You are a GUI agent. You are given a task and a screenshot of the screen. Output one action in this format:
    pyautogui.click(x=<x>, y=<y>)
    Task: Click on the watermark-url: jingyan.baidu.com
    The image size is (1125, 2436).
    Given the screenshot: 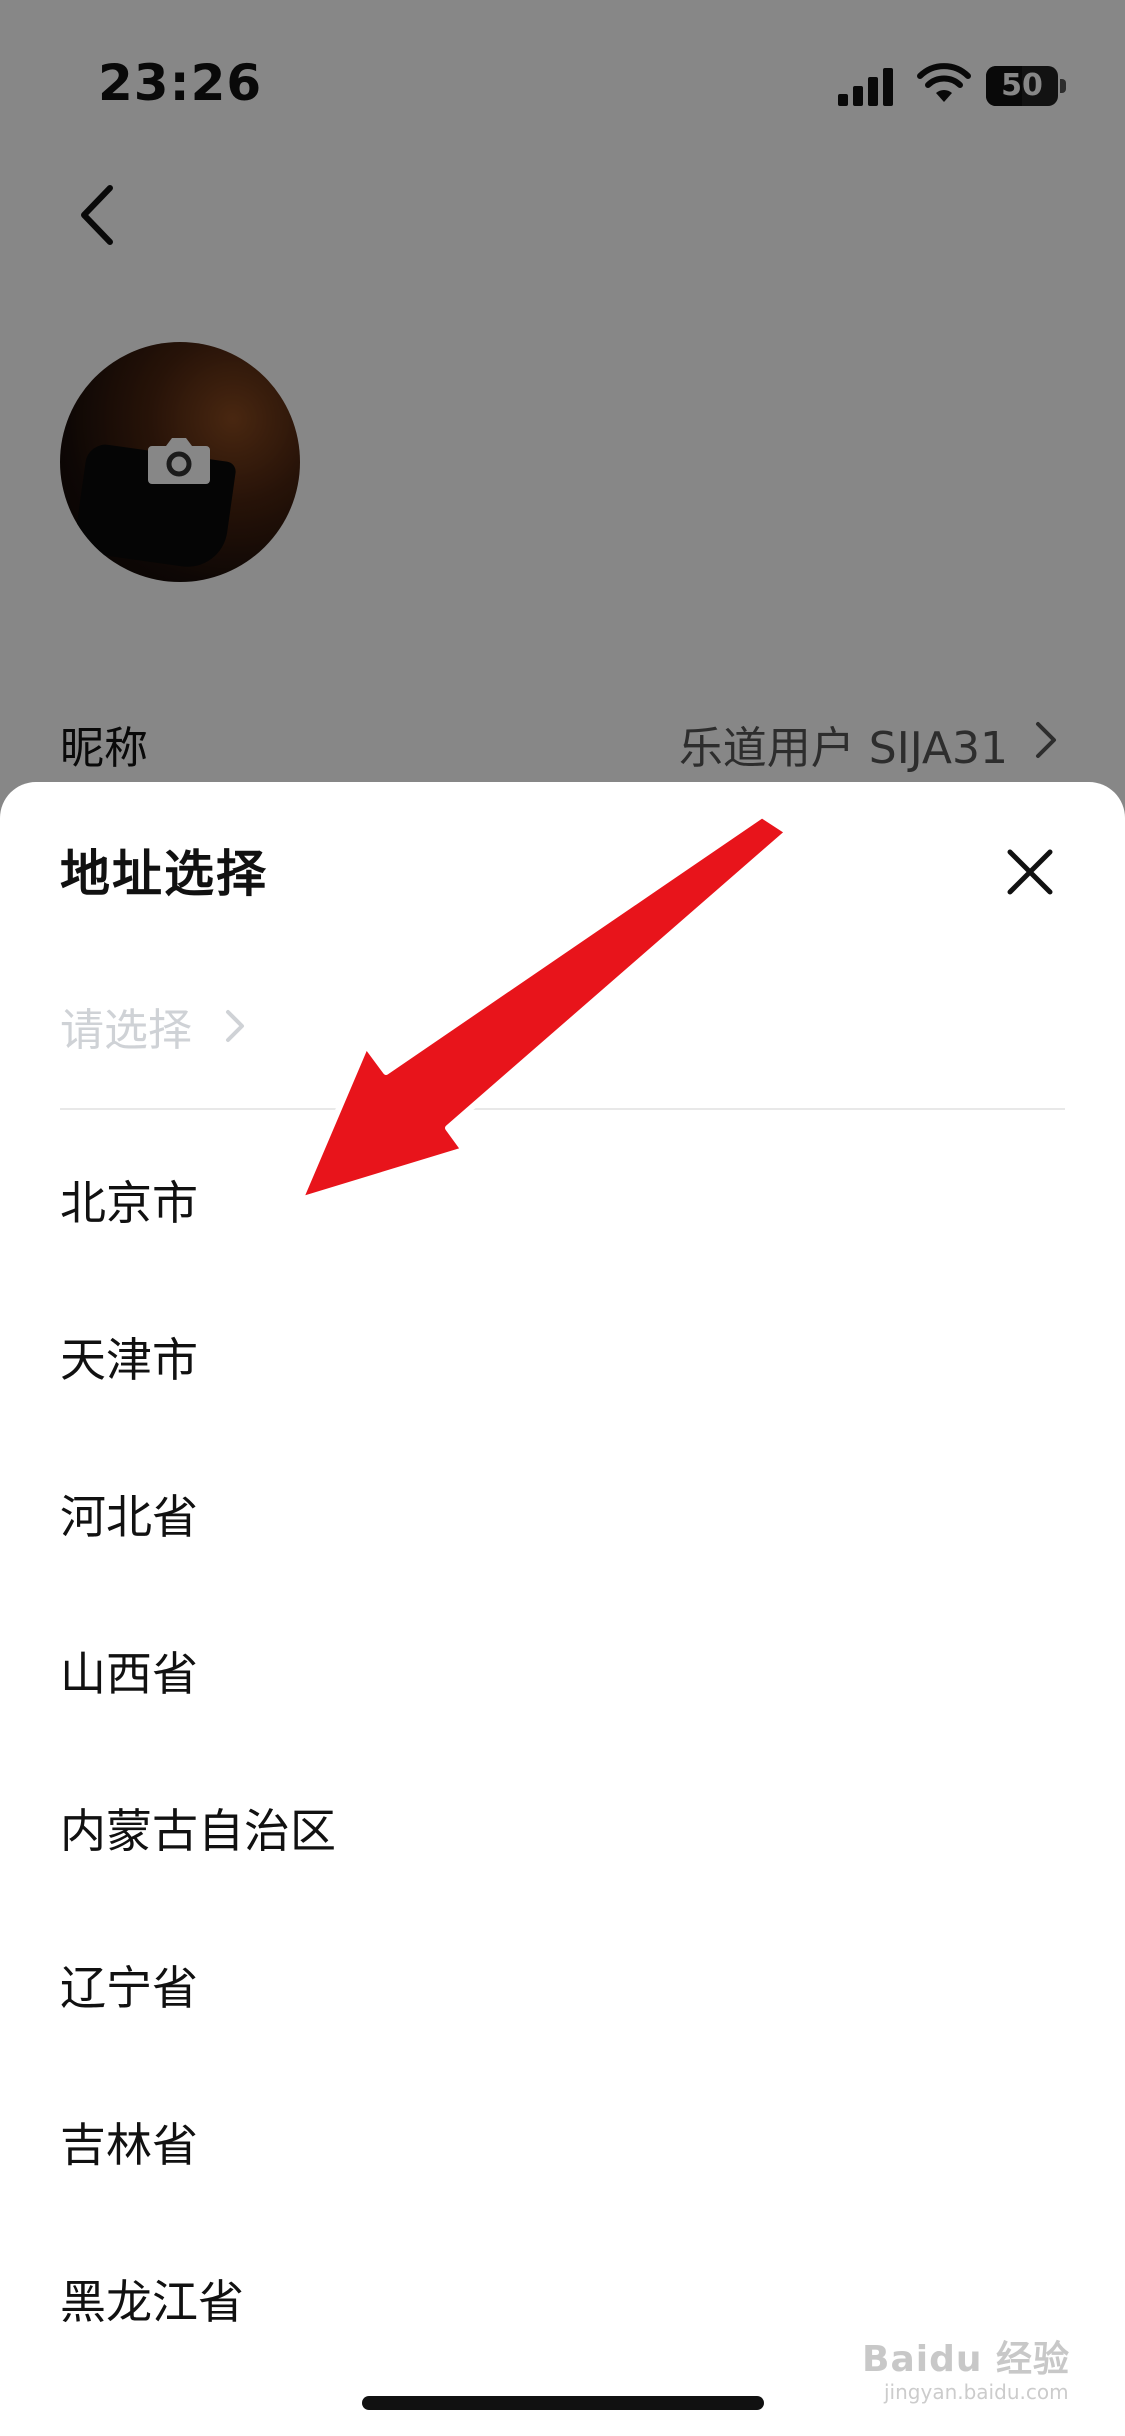 What is the action you would take?
    pyautogui.click(x=976, y=2392)
    